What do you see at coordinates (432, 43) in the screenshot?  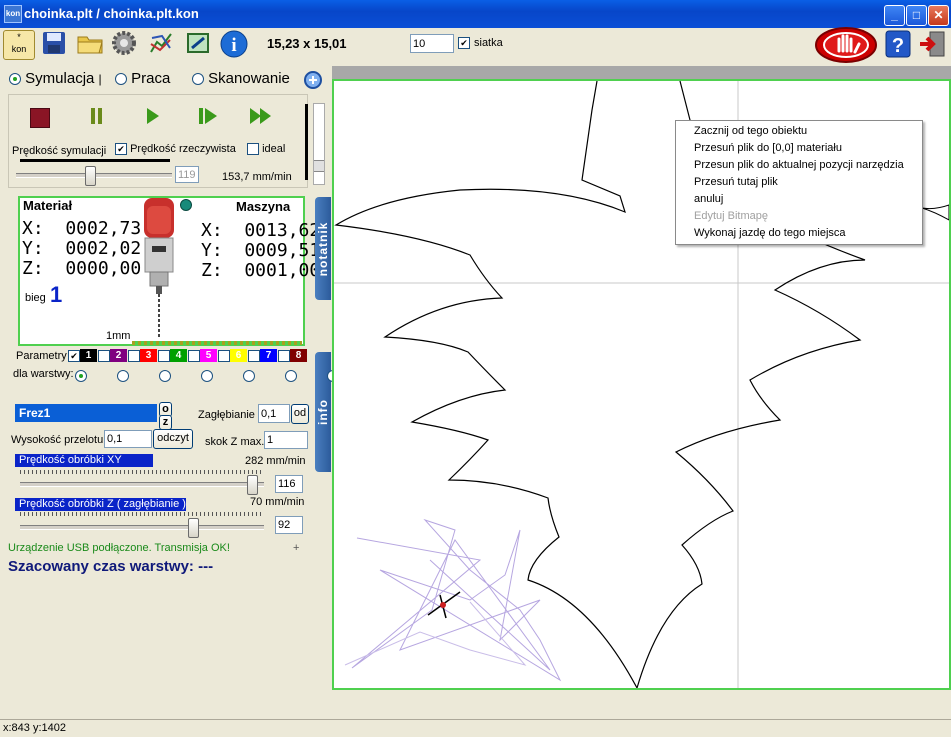 I see `grid-size-input` at bounding box center [432, 43].